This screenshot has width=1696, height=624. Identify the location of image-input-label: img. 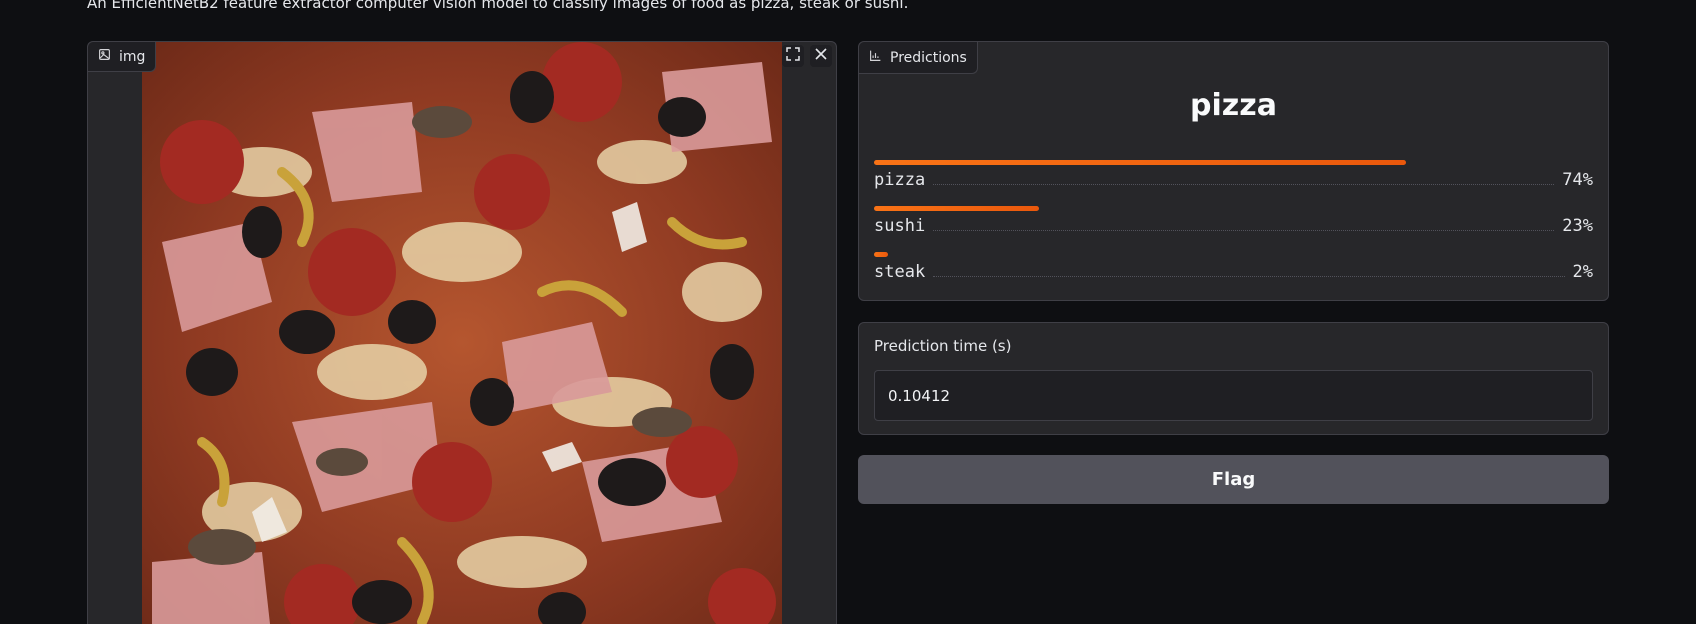
(122, 57).